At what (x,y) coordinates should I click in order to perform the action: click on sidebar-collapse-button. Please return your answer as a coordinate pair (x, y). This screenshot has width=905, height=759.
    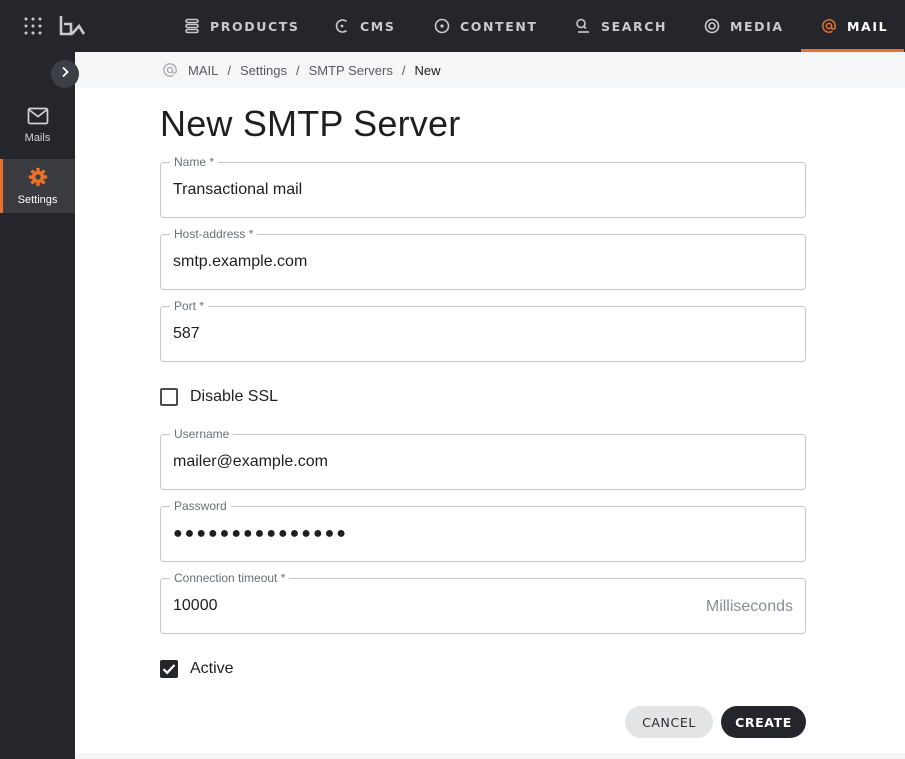
    Looking at the image, I should click on (65, 74).